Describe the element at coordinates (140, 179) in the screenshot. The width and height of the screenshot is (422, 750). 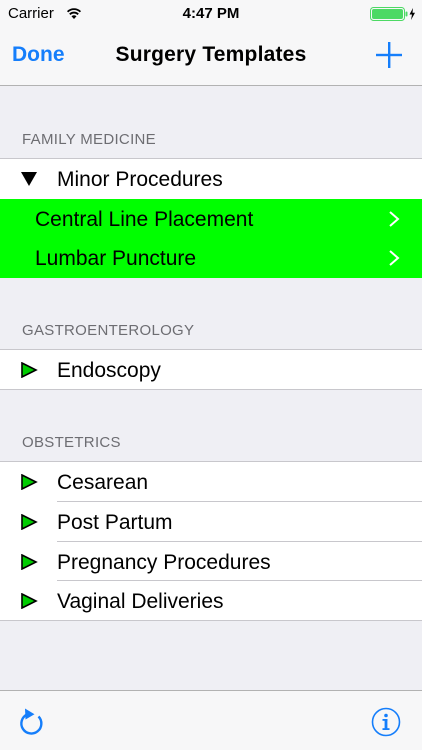
I see `group-label: Minor Procedures` at that location.